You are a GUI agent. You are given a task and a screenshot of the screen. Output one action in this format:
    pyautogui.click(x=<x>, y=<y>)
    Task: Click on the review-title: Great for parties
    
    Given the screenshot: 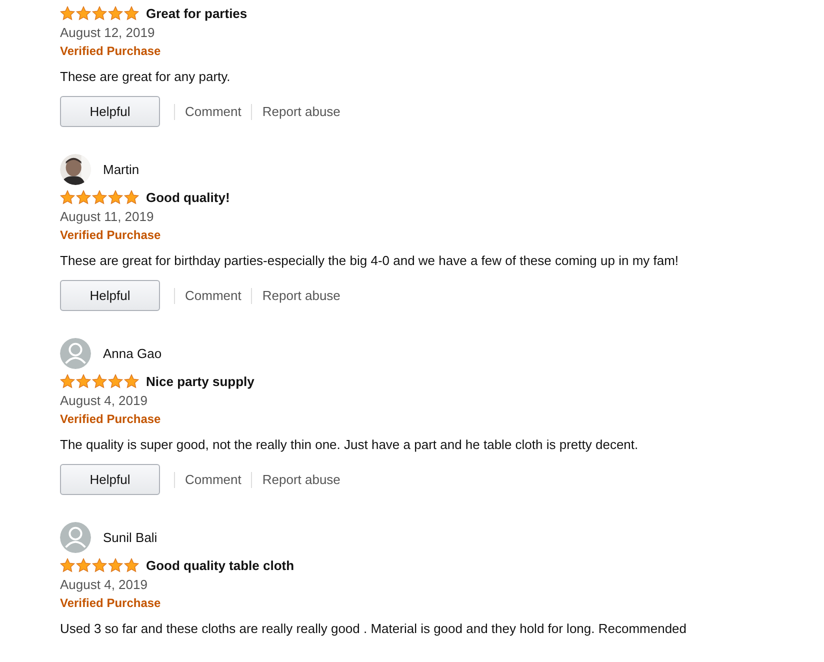 What is the action you would take?
    pyautogui.click(x=197, y=13)
    